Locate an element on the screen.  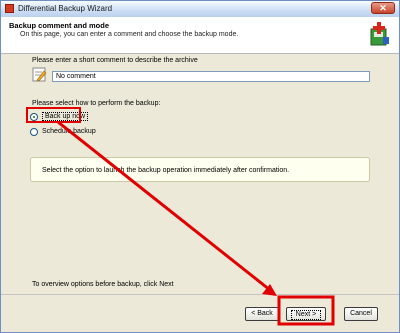
pencil-icon is located at coordinates (39, 74).